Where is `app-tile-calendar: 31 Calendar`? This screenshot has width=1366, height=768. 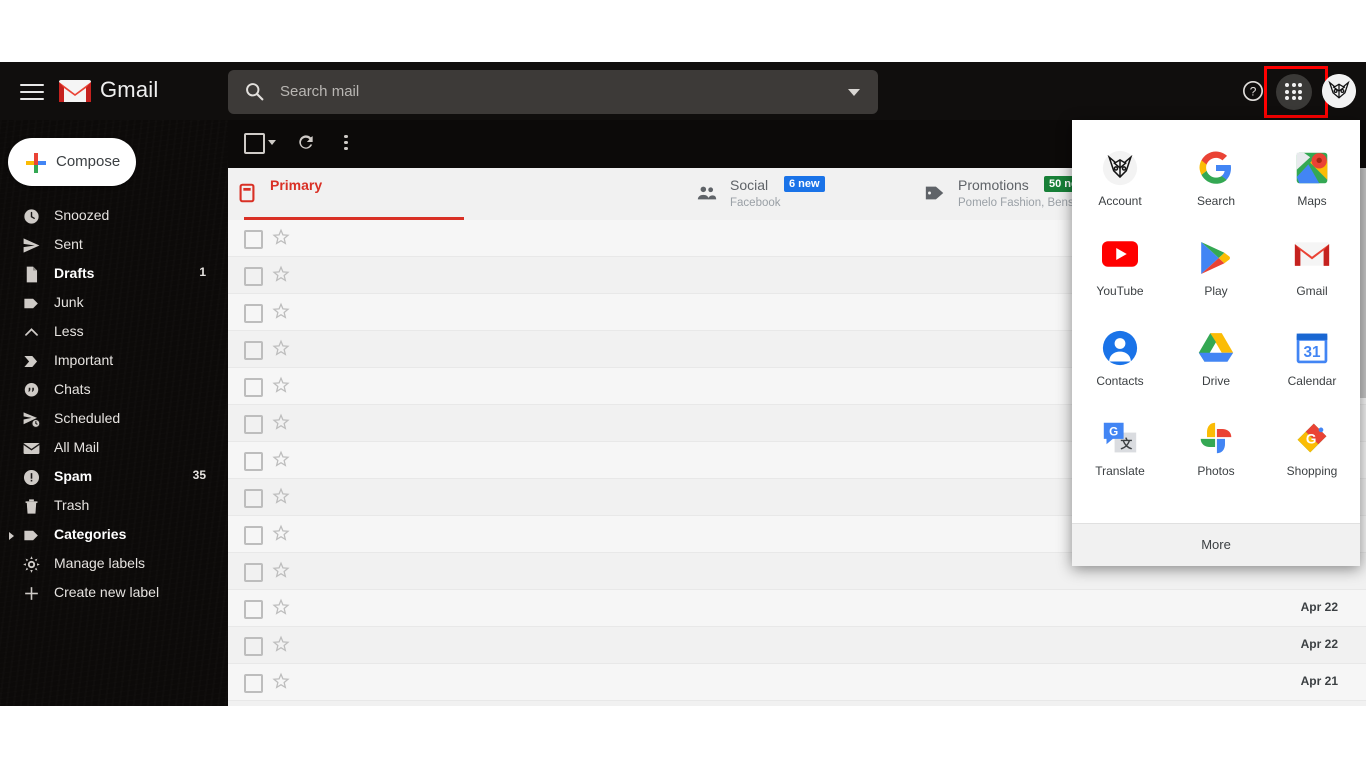
app-tile-calendar: 31 Calendar is located at coordinates (1312, 367).